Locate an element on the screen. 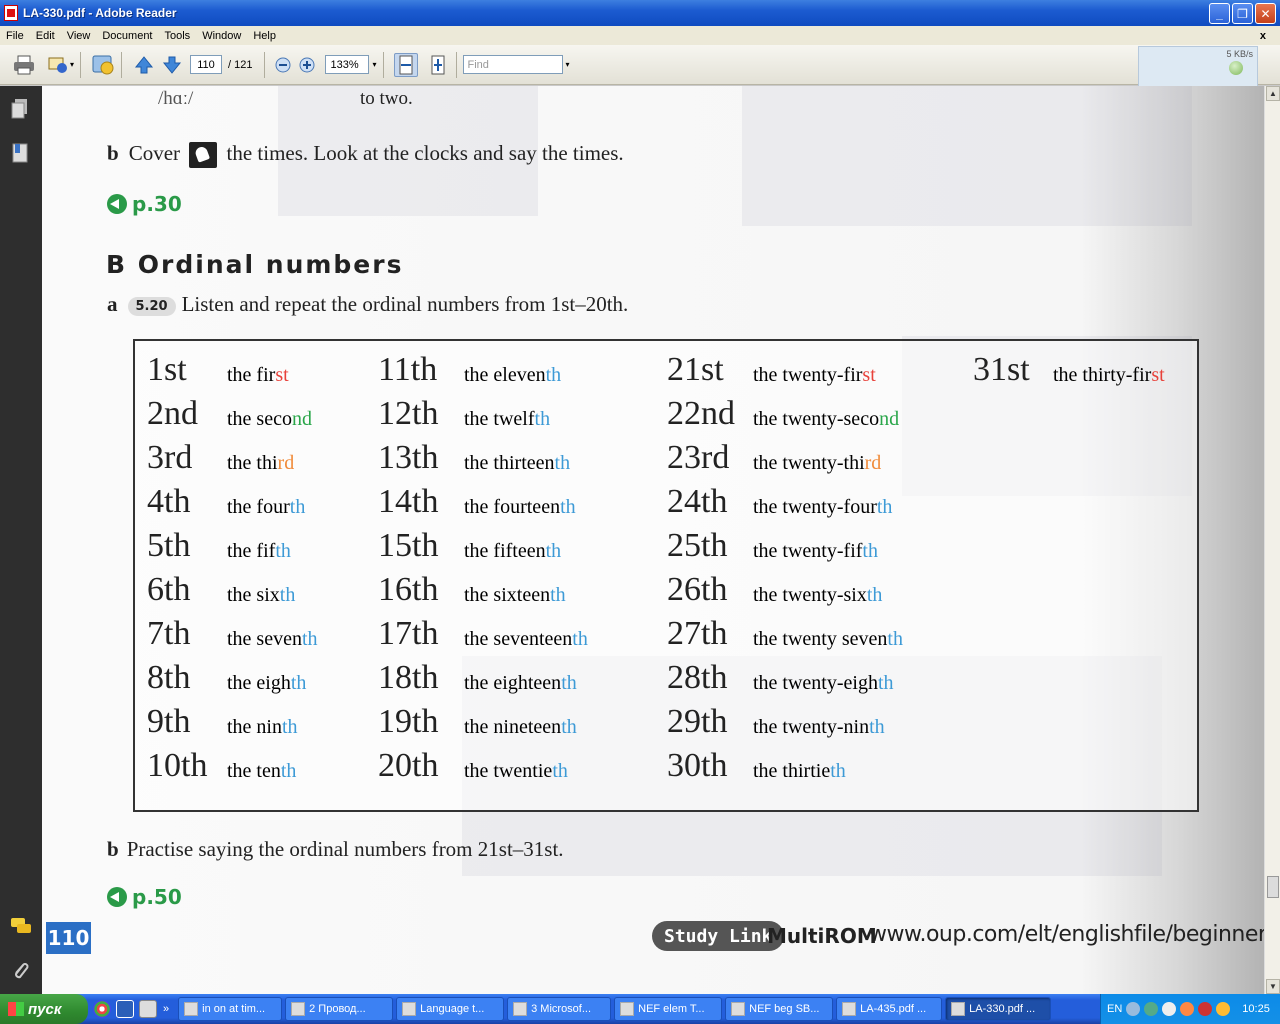  ordinal-word-suffix: nd is located at coordinates (889, 419).